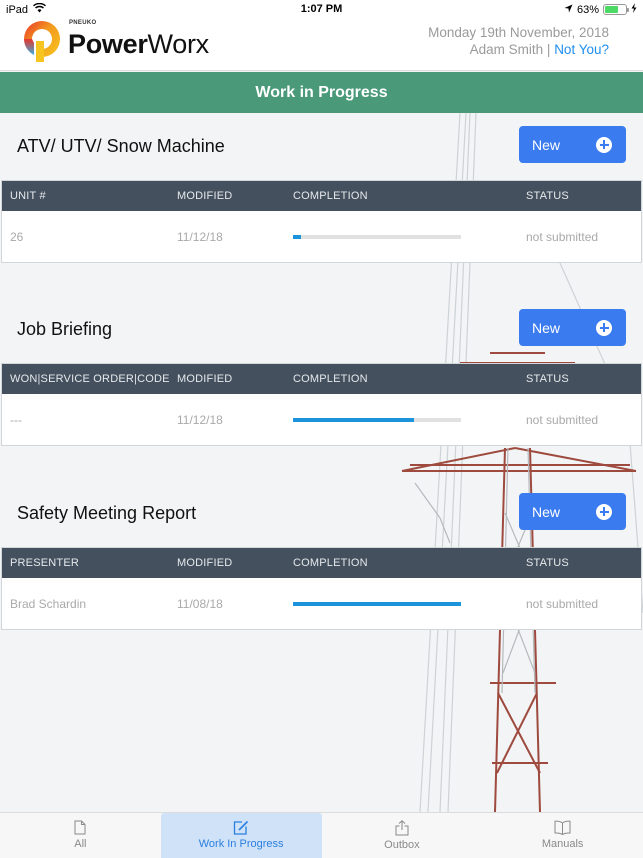 The image size is (643, 858). Describe the element at coordinates (80, 835) in the screenshot. I see `tab-all: All` at that location.